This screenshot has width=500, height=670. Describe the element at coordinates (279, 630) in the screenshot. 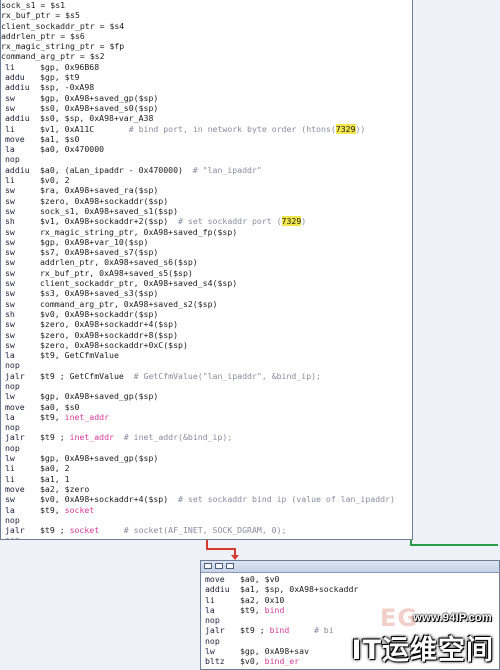

I see `function-name: bind` at that location.